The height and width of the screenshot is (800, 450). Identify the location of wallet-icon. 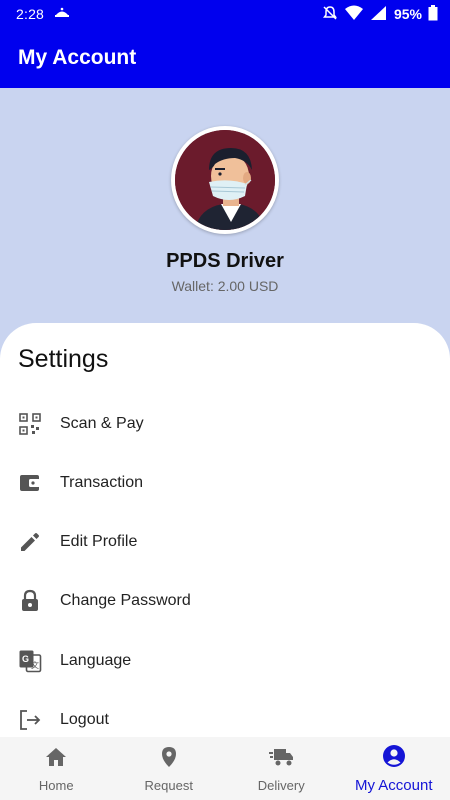
(30, 483).